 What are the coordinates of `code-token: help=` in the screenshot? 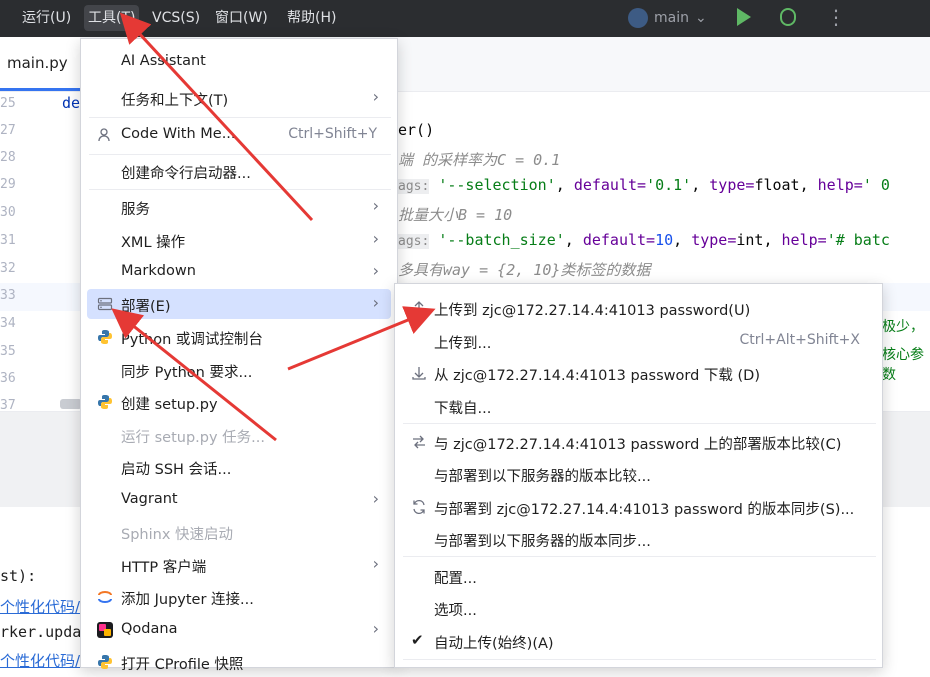 It's located at (840, 185).